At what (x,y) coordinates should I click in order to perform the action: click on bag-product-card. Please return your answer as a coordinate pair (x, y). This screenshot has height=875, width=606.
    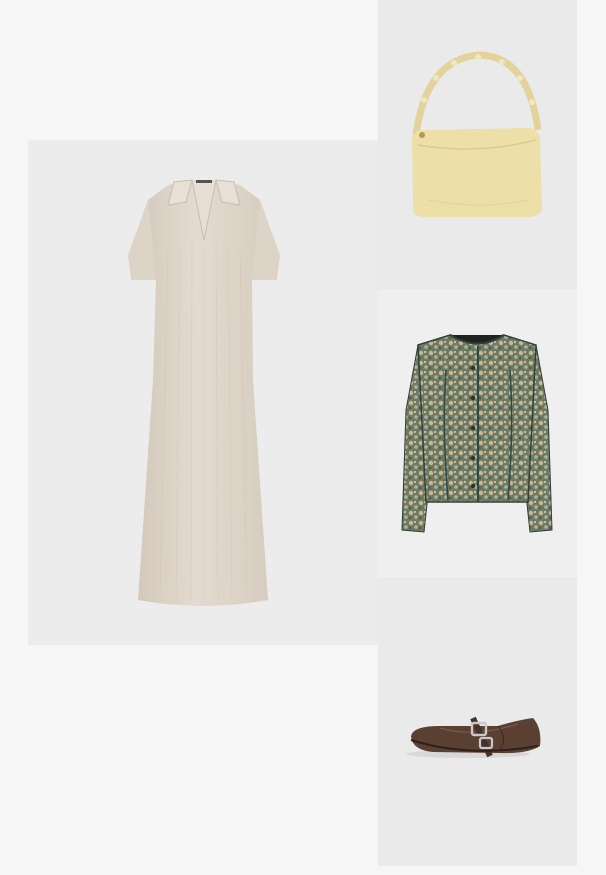
    Looking at the image, I should click on (477, 145).